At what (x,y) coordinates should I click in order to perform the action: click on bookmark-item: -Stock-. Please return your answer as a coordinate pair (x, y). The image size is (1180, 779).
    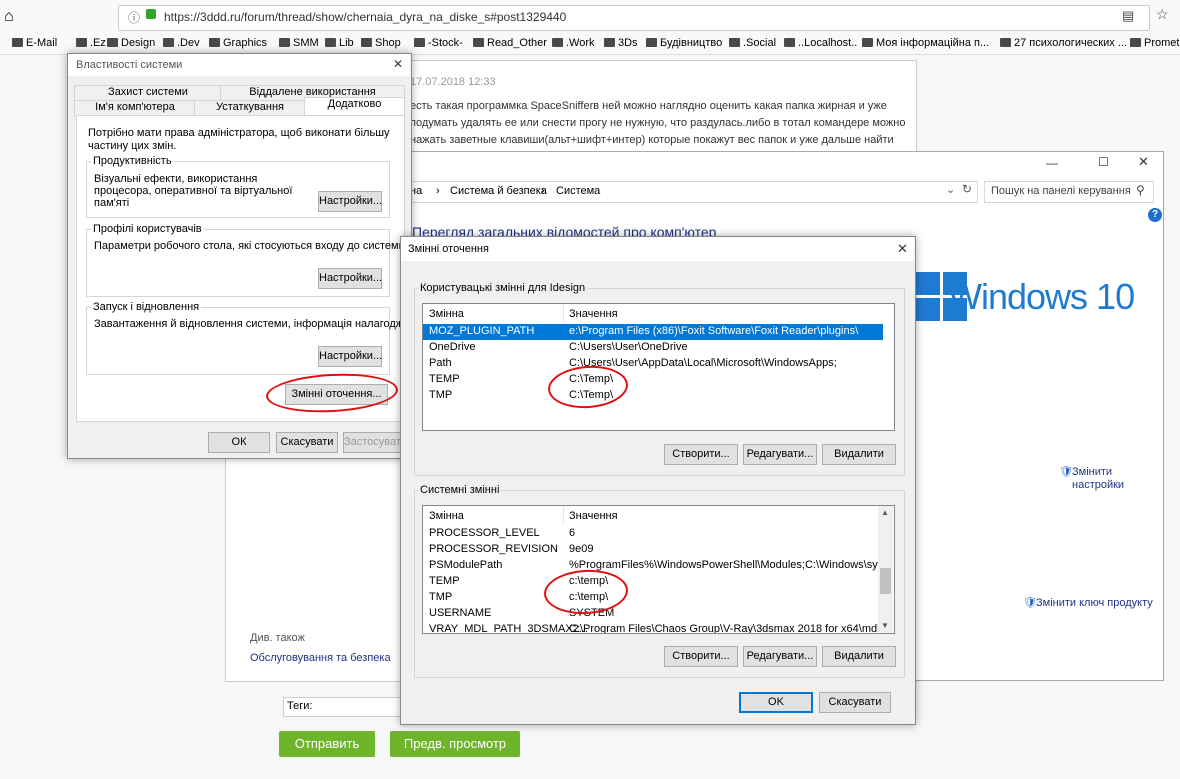
    Looking at the image, I should click on (438, 43).